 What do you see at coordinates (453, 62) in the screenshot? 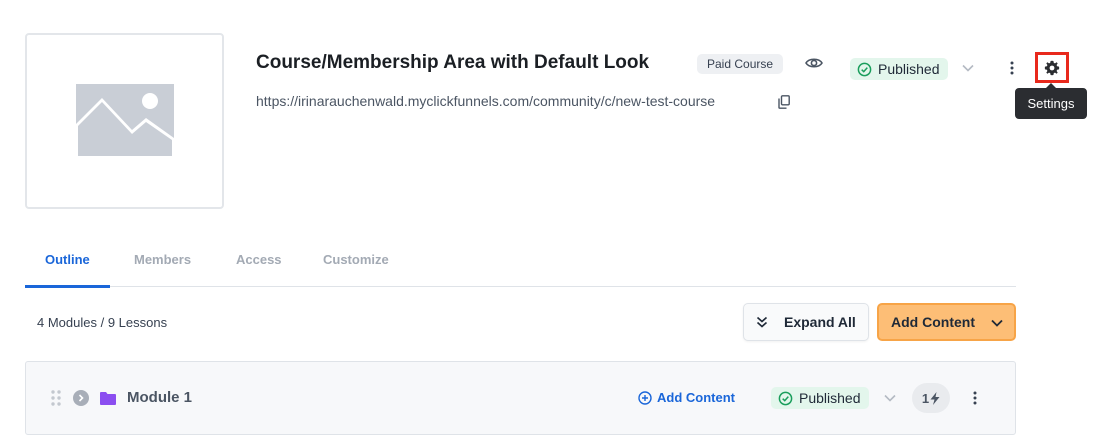
I see `course-title: Course/Membership Area with Default Look` at bounding box center [453, 62].